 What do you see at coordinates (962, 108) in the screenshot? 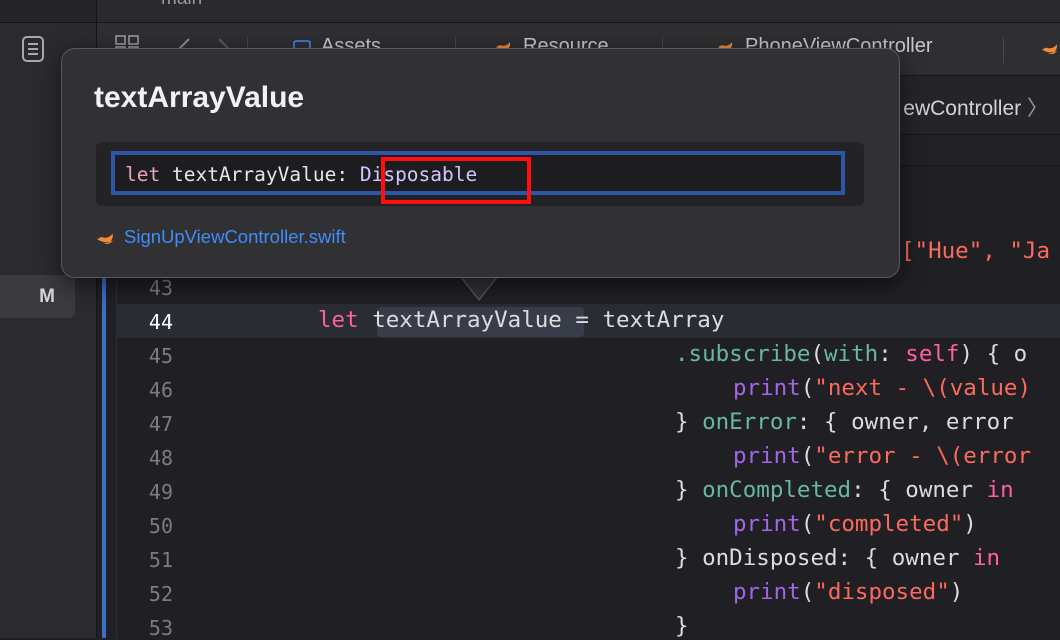
I see `jump-bar-label: ewController` at bounding box center [962, 108].